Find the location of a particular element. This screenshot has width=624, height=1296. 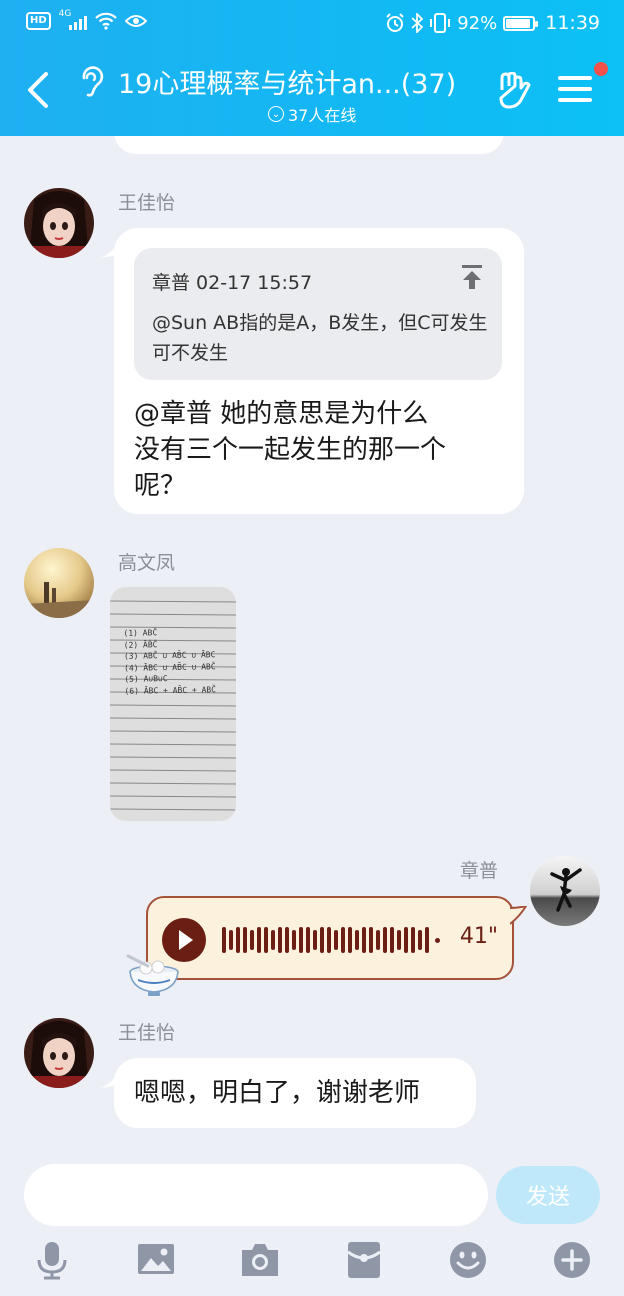

bubble-decoration-icon is located at coordinates (152, 975).